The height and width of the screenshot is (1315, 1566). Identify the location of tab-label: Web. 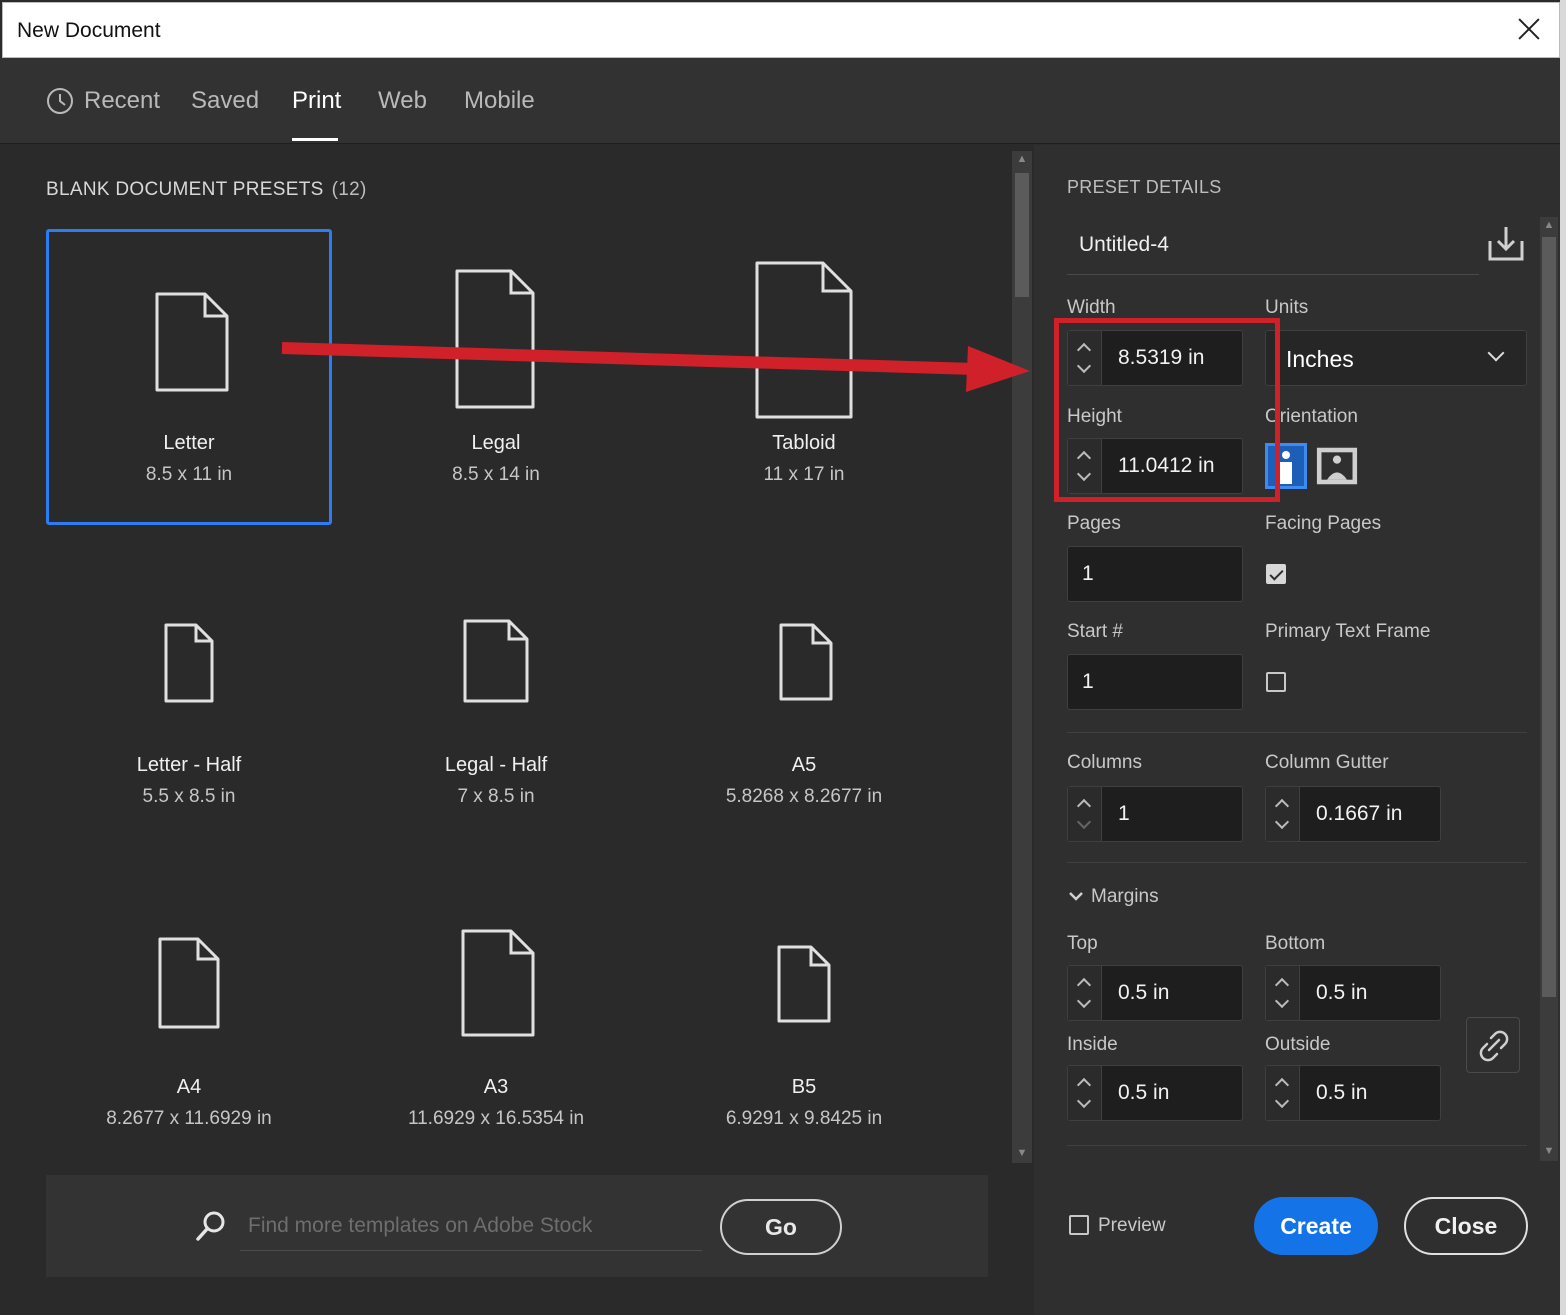
(402, 100).